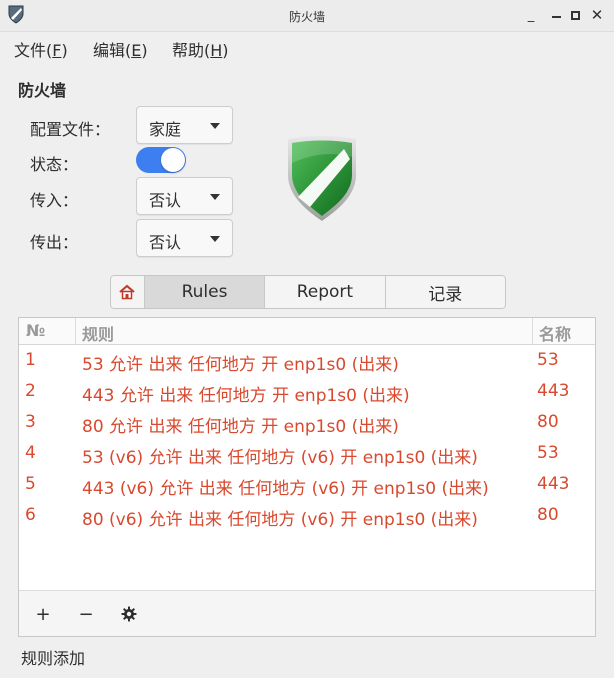 This screenshot has height=678, width=614. What do you see at coordinates (54, 200) in the screenshot?
I see `incoming-label: 传入：` at bounding box center [54, 200].